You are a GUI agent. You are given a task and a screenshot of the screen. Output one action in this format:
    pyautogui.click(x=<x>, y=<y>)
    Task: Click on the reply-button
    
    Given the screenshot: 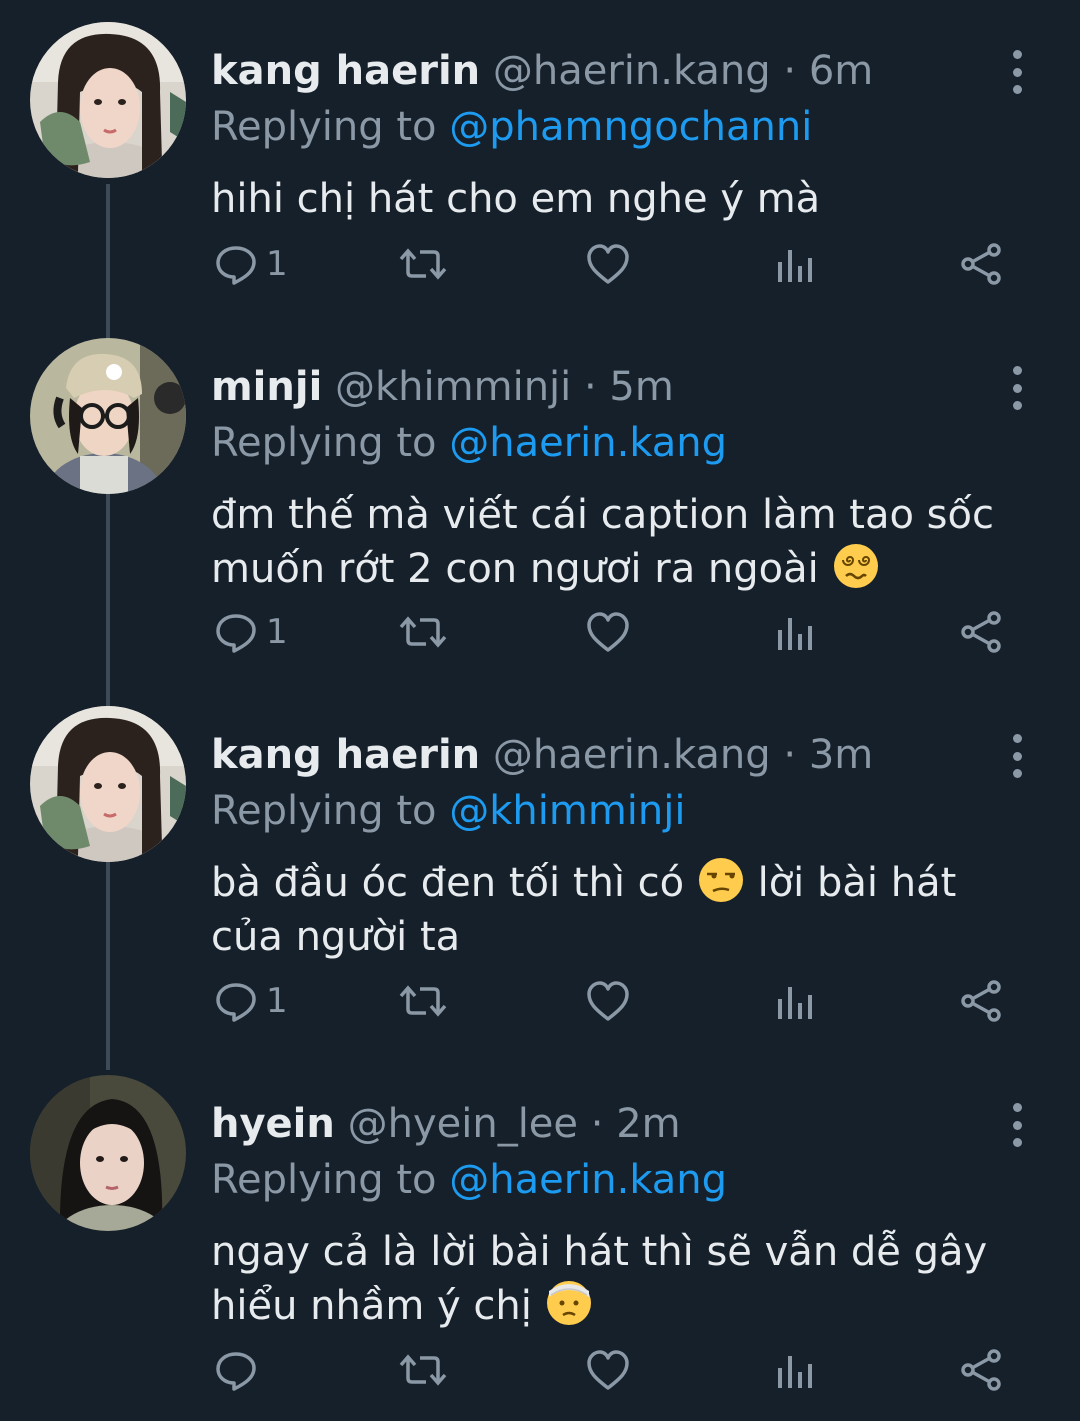 What is the action you would take?
    pyautogui.click(x=240, y=1370)
    